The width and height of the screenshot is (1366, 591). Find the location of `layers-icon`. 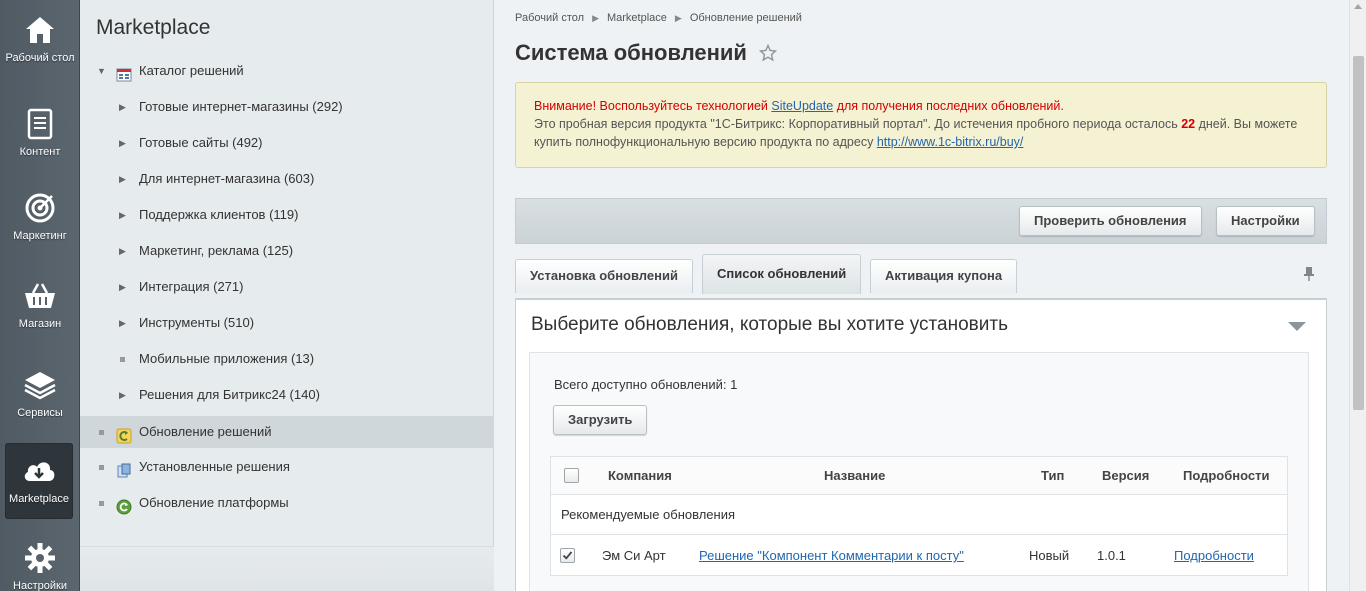

layers-icon is located at coordinates (40, 385).